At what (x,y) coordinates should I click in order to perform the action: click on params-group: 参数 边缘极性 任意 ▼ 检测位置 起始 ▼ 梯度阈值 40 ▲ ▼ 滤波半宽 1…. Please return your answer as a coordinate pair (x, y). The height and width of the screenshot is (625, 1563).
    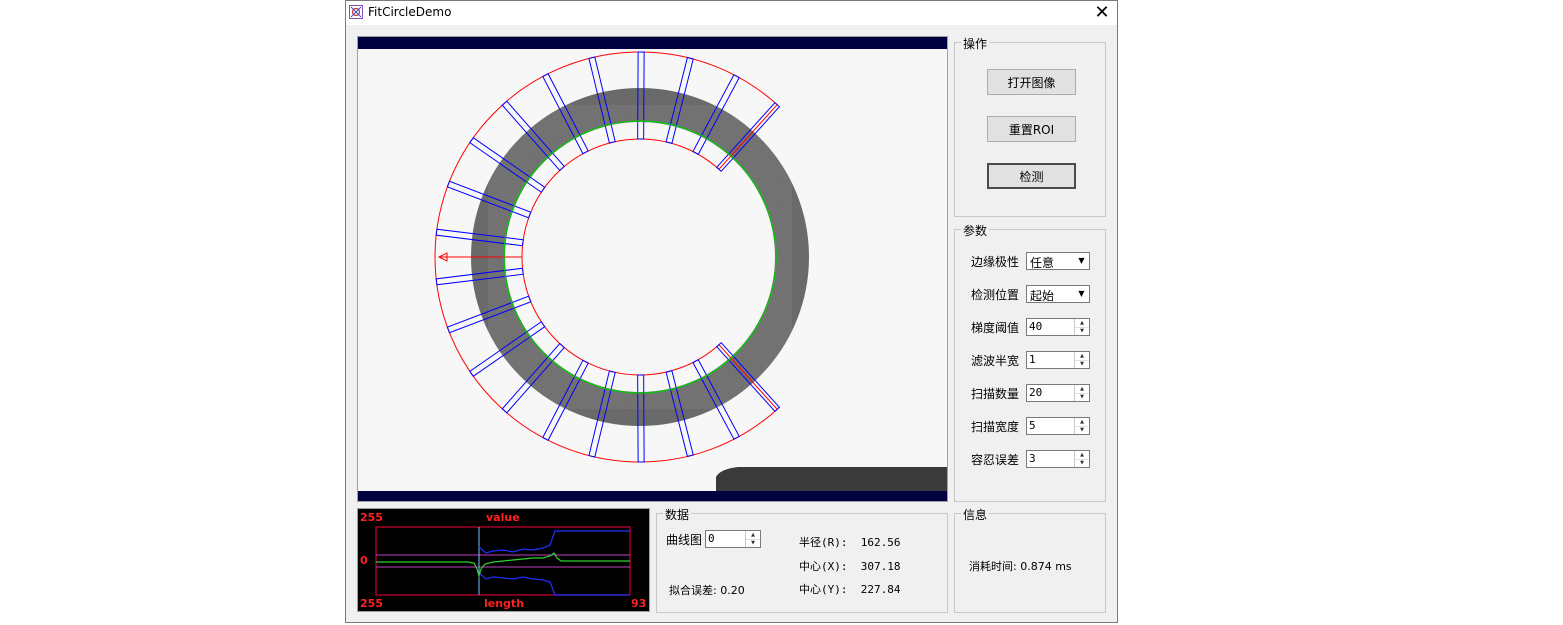
    Looking at the image, I should click on (1030, 362).